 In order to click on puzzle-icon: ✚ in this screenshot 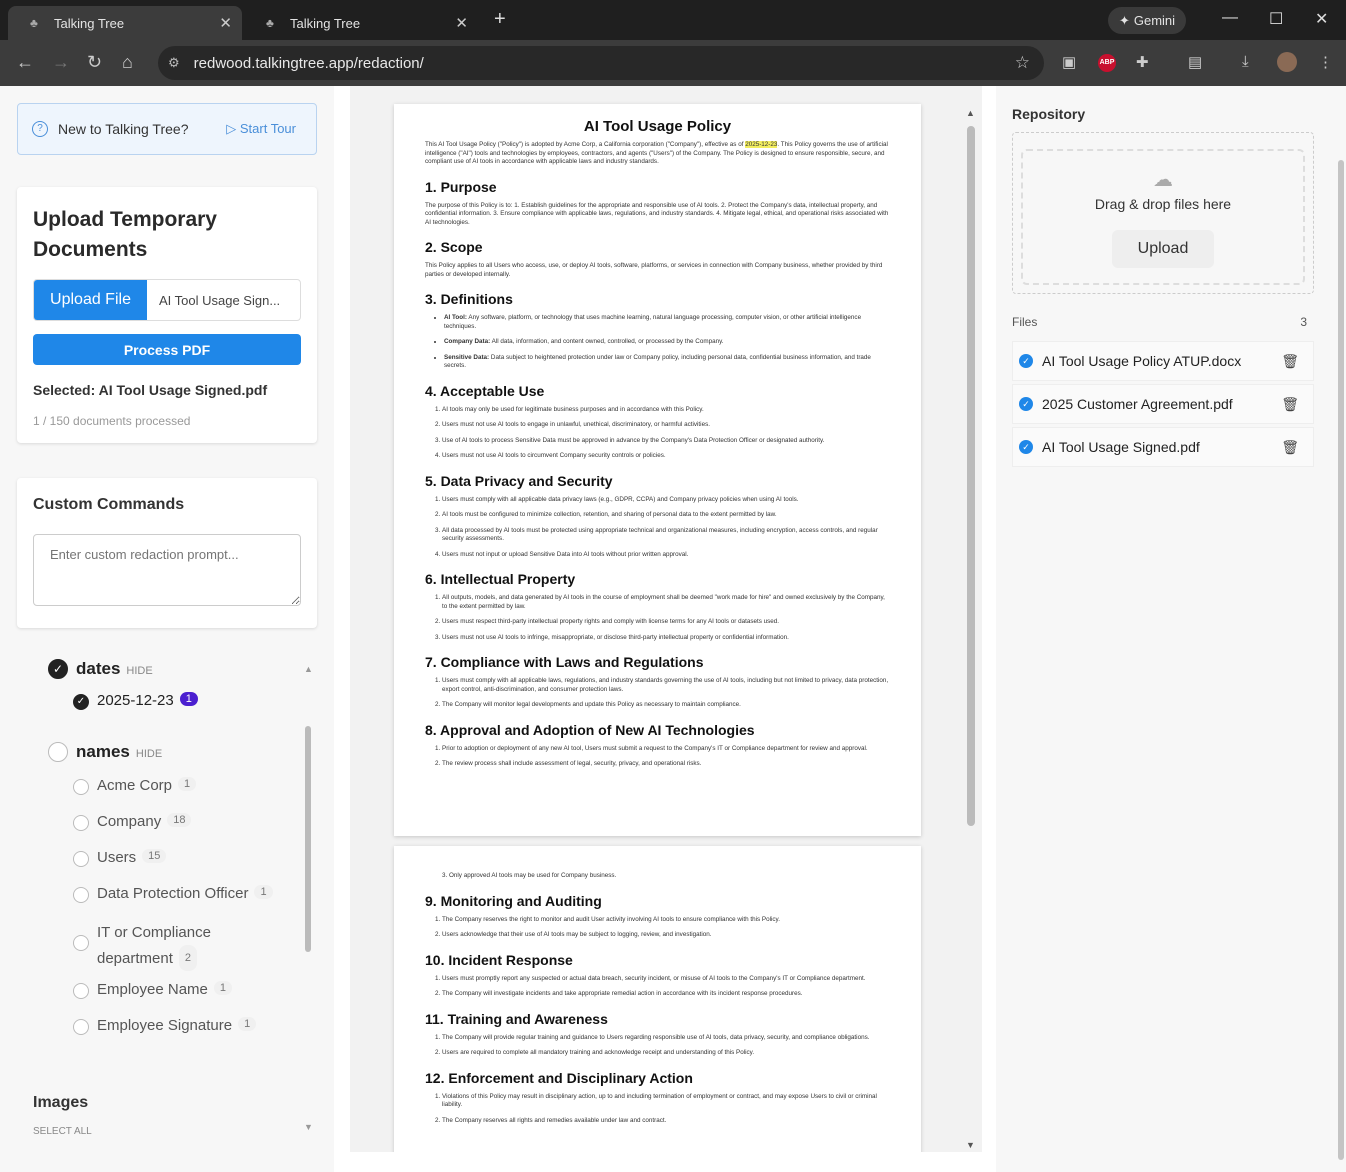, I will do `click(1142, 62)`.